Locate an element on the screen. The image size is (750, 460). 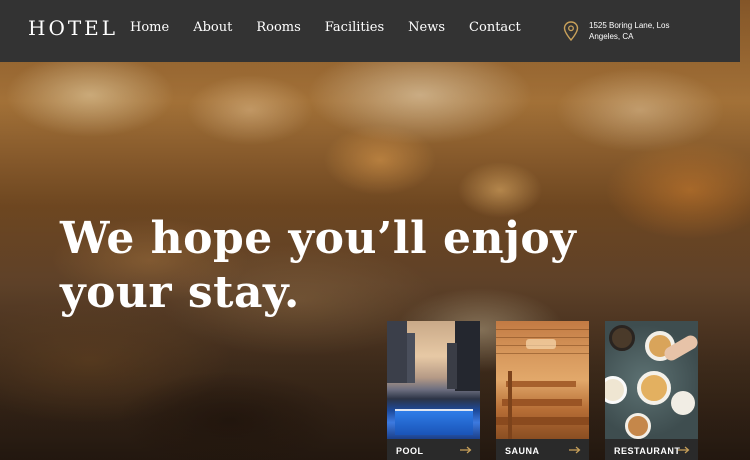
pool-image is located at coordinates (433, 380).